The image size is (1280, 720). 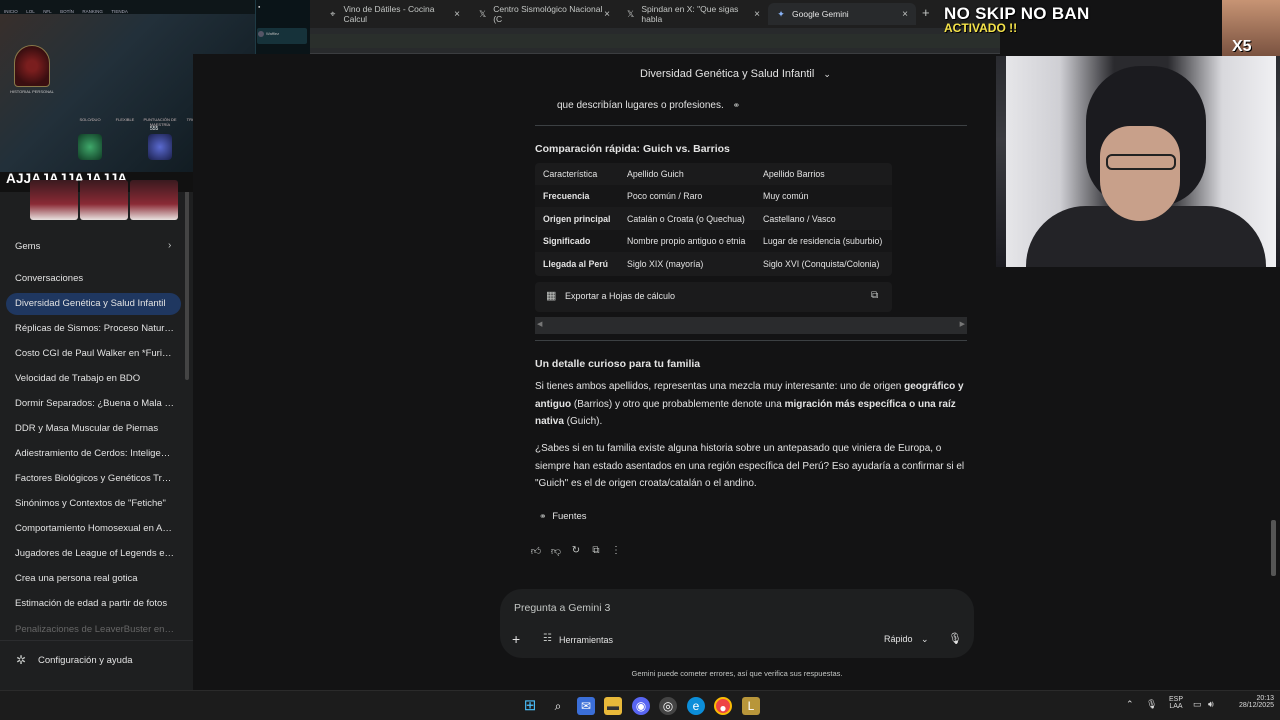 What do you see at coordinates (536, 552) in the screenshot?
I see `thumbs-up-icon: 👍︎` at bounding box center [536, 552].